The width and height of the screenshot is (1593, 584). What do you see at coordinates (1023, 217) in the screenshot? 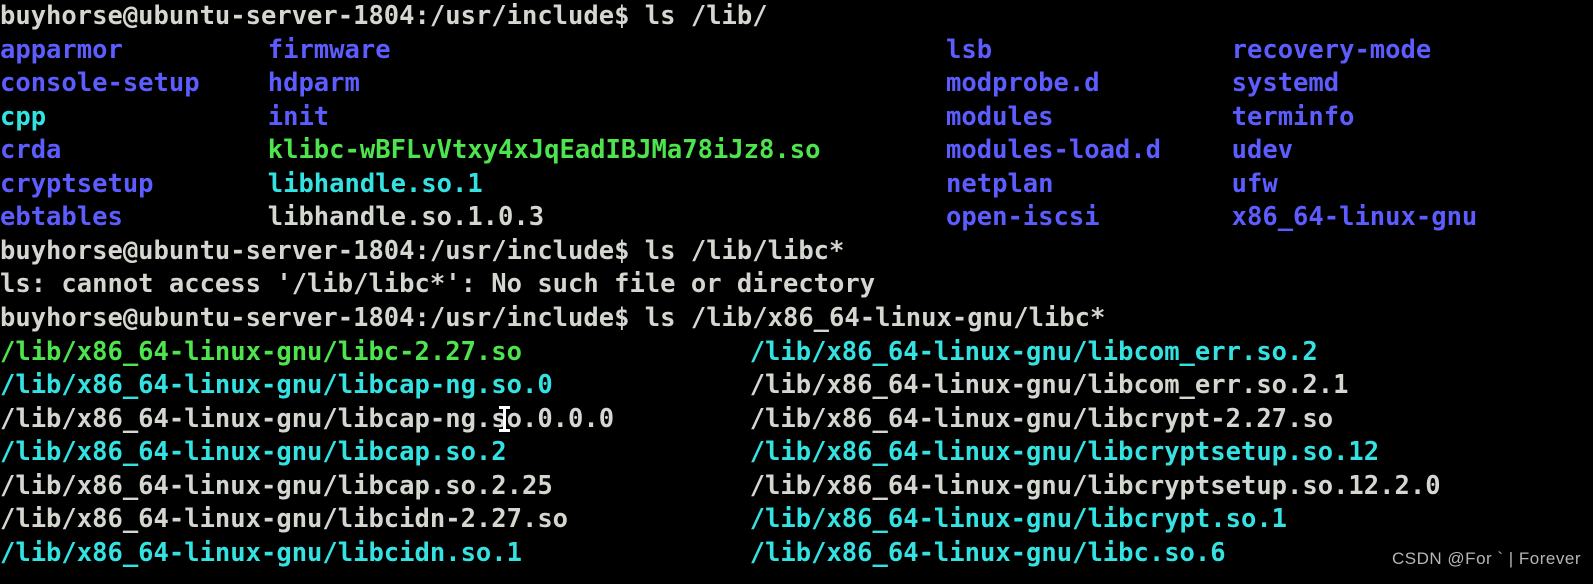
I see `terminal-text-directory: open-iscsi` at bounding box center [1023, 217].